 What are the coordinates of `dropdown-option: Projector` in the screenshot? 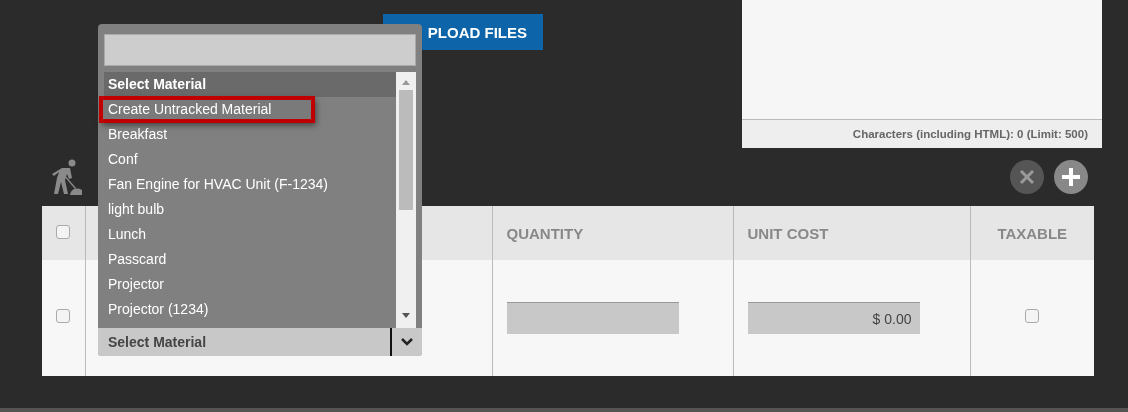 It's located at (250, 284).